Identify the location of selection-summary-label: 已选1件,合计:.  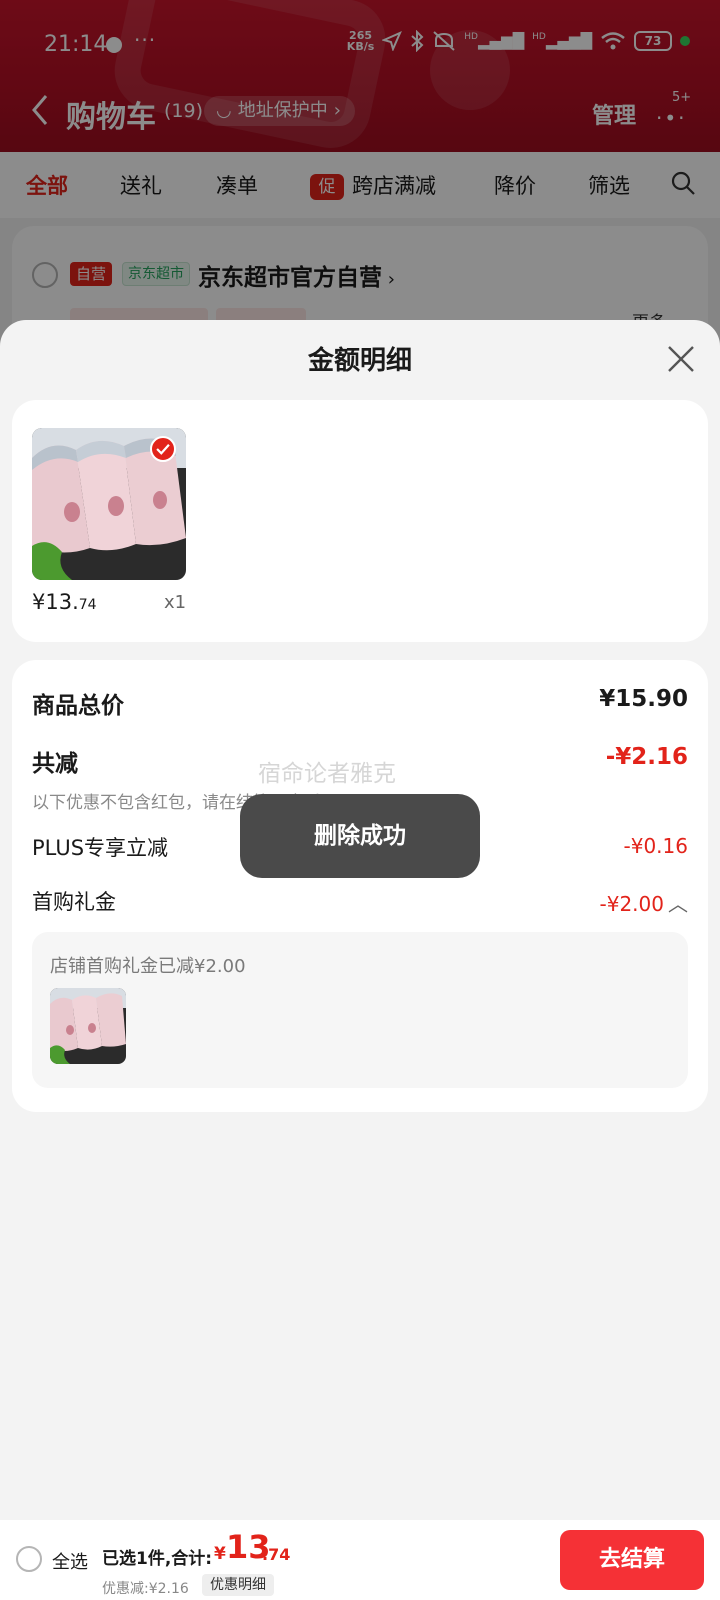
(157, 1559).